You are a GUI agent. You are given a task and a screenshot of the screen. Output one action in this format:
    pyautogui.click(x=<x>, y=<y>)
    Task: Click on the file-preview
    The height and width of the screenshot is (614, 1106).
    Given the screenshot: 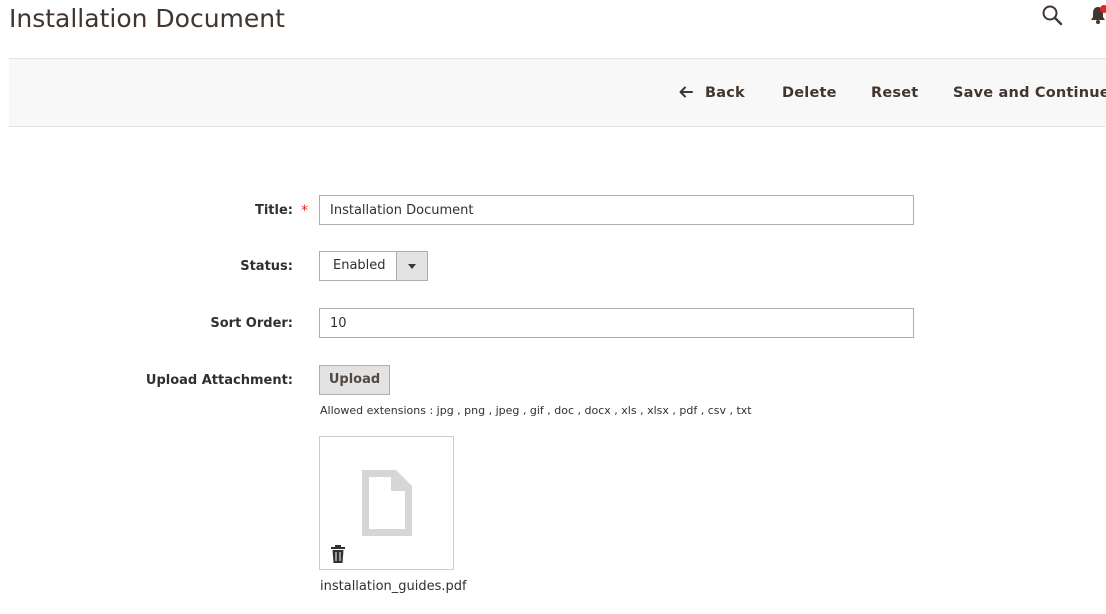 What is the action you would take?
    pyautogui.click(x=386, y=503)
    